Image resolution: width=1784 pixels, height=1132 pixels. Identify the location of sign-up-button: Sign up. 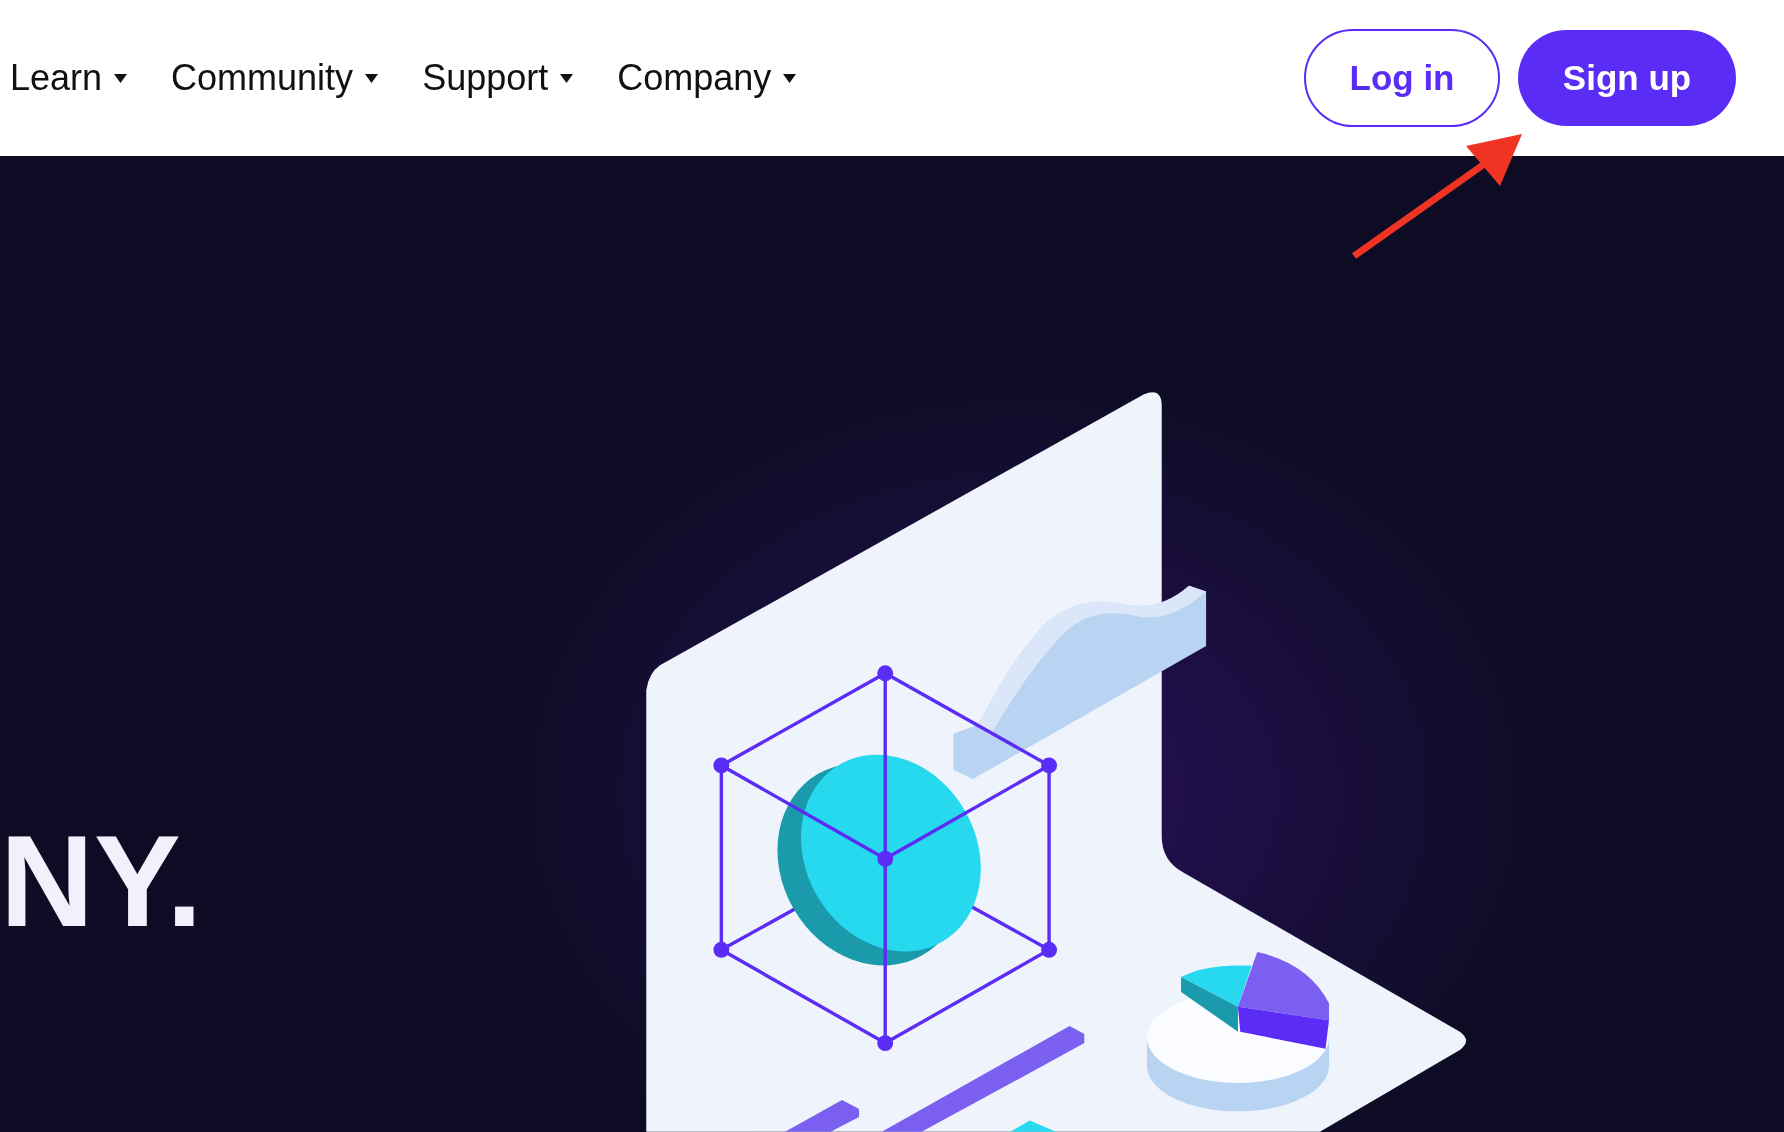
(1627, 78).